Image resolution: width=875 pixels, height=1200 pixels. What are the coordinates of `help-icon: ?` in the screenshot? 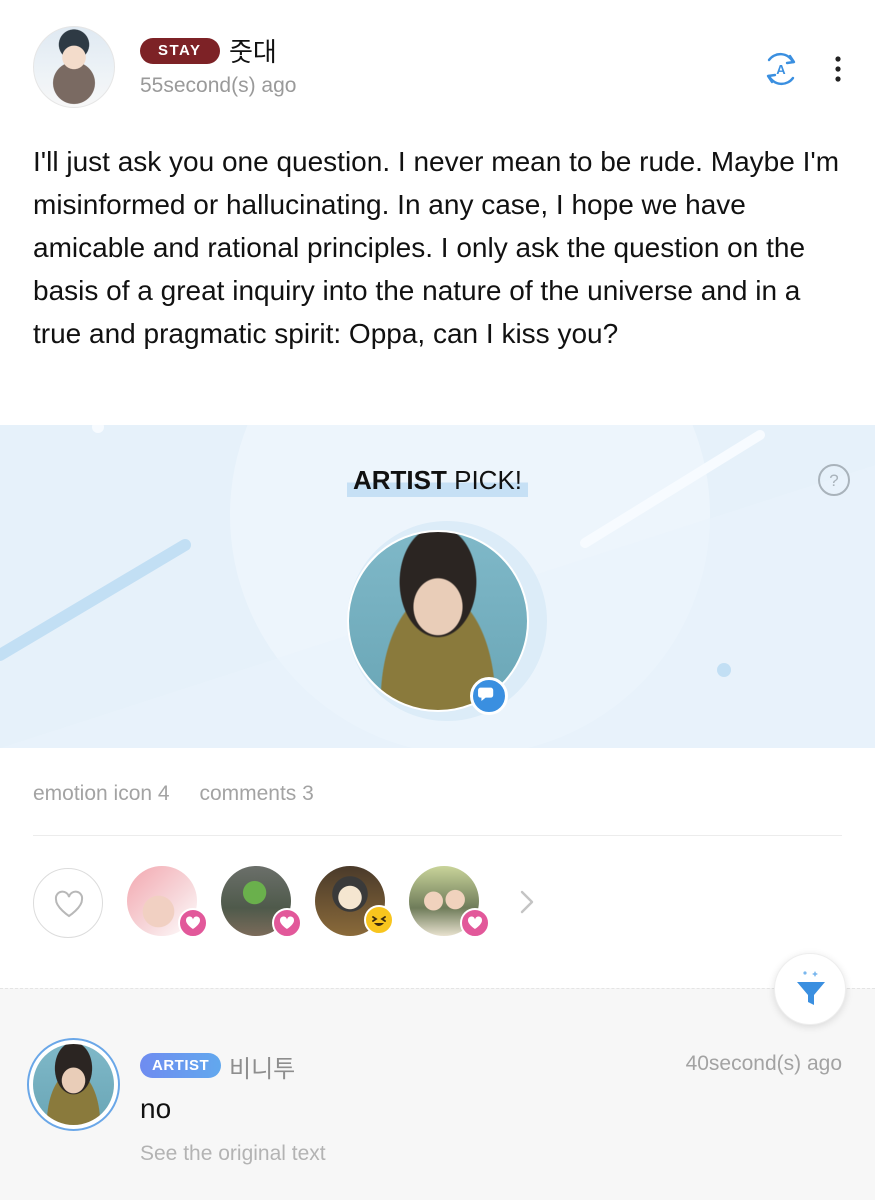 It's located at (834, 480).